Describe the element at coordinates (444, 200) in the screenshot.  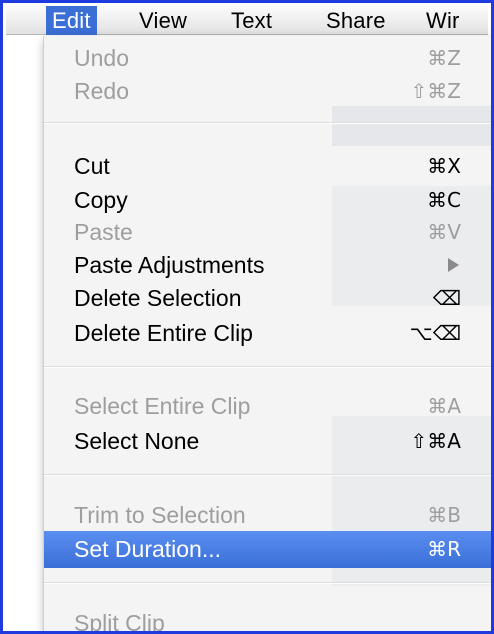
I see `menu-item-shortcut: ⌘C` at that location.